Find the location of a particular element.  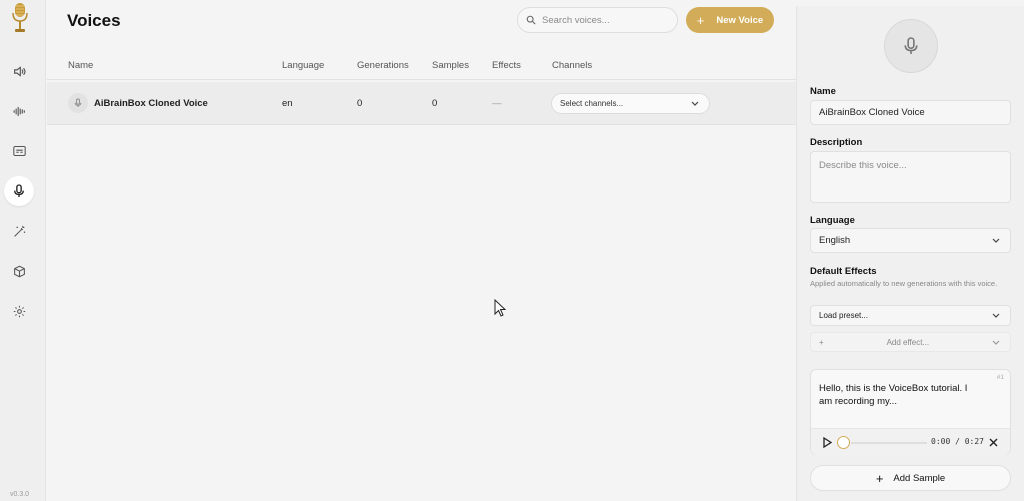

sidebar-item-speech is located at coordinates (19, 71).